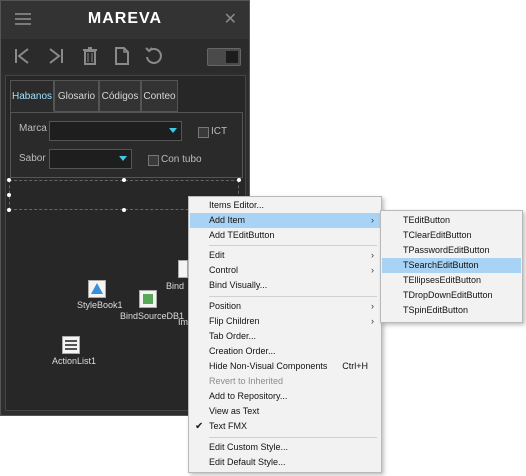  I want to click on submenu-item-tcleareditbutton: TClearEditButton, so click(451, 235).